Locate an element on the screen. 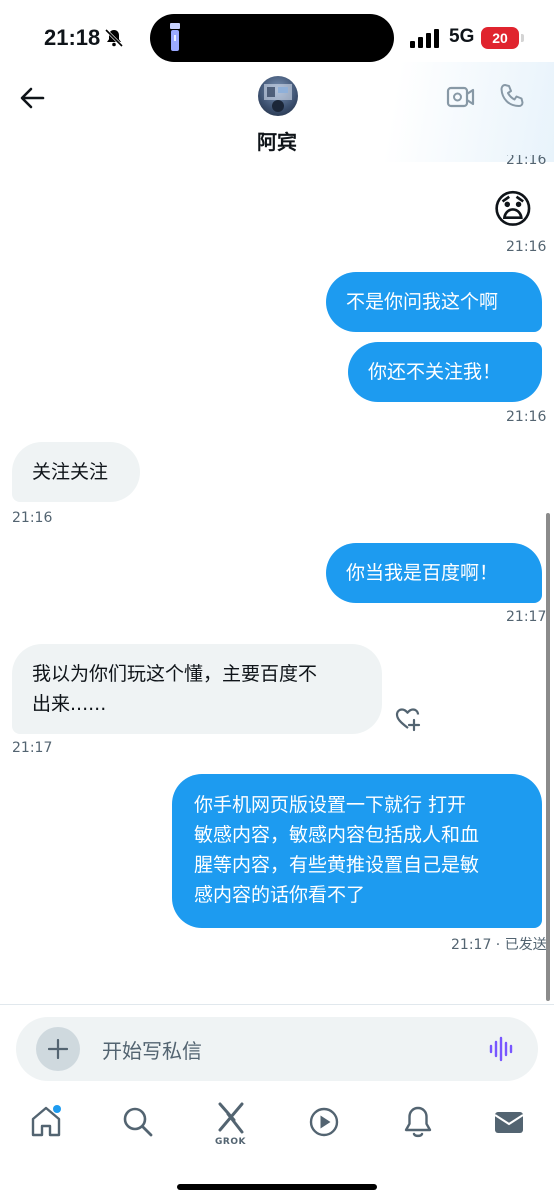 This screenshot has height=1200, width=554. message-text-line: 感内容的话你看不了 is located at coordinates (280, 895).